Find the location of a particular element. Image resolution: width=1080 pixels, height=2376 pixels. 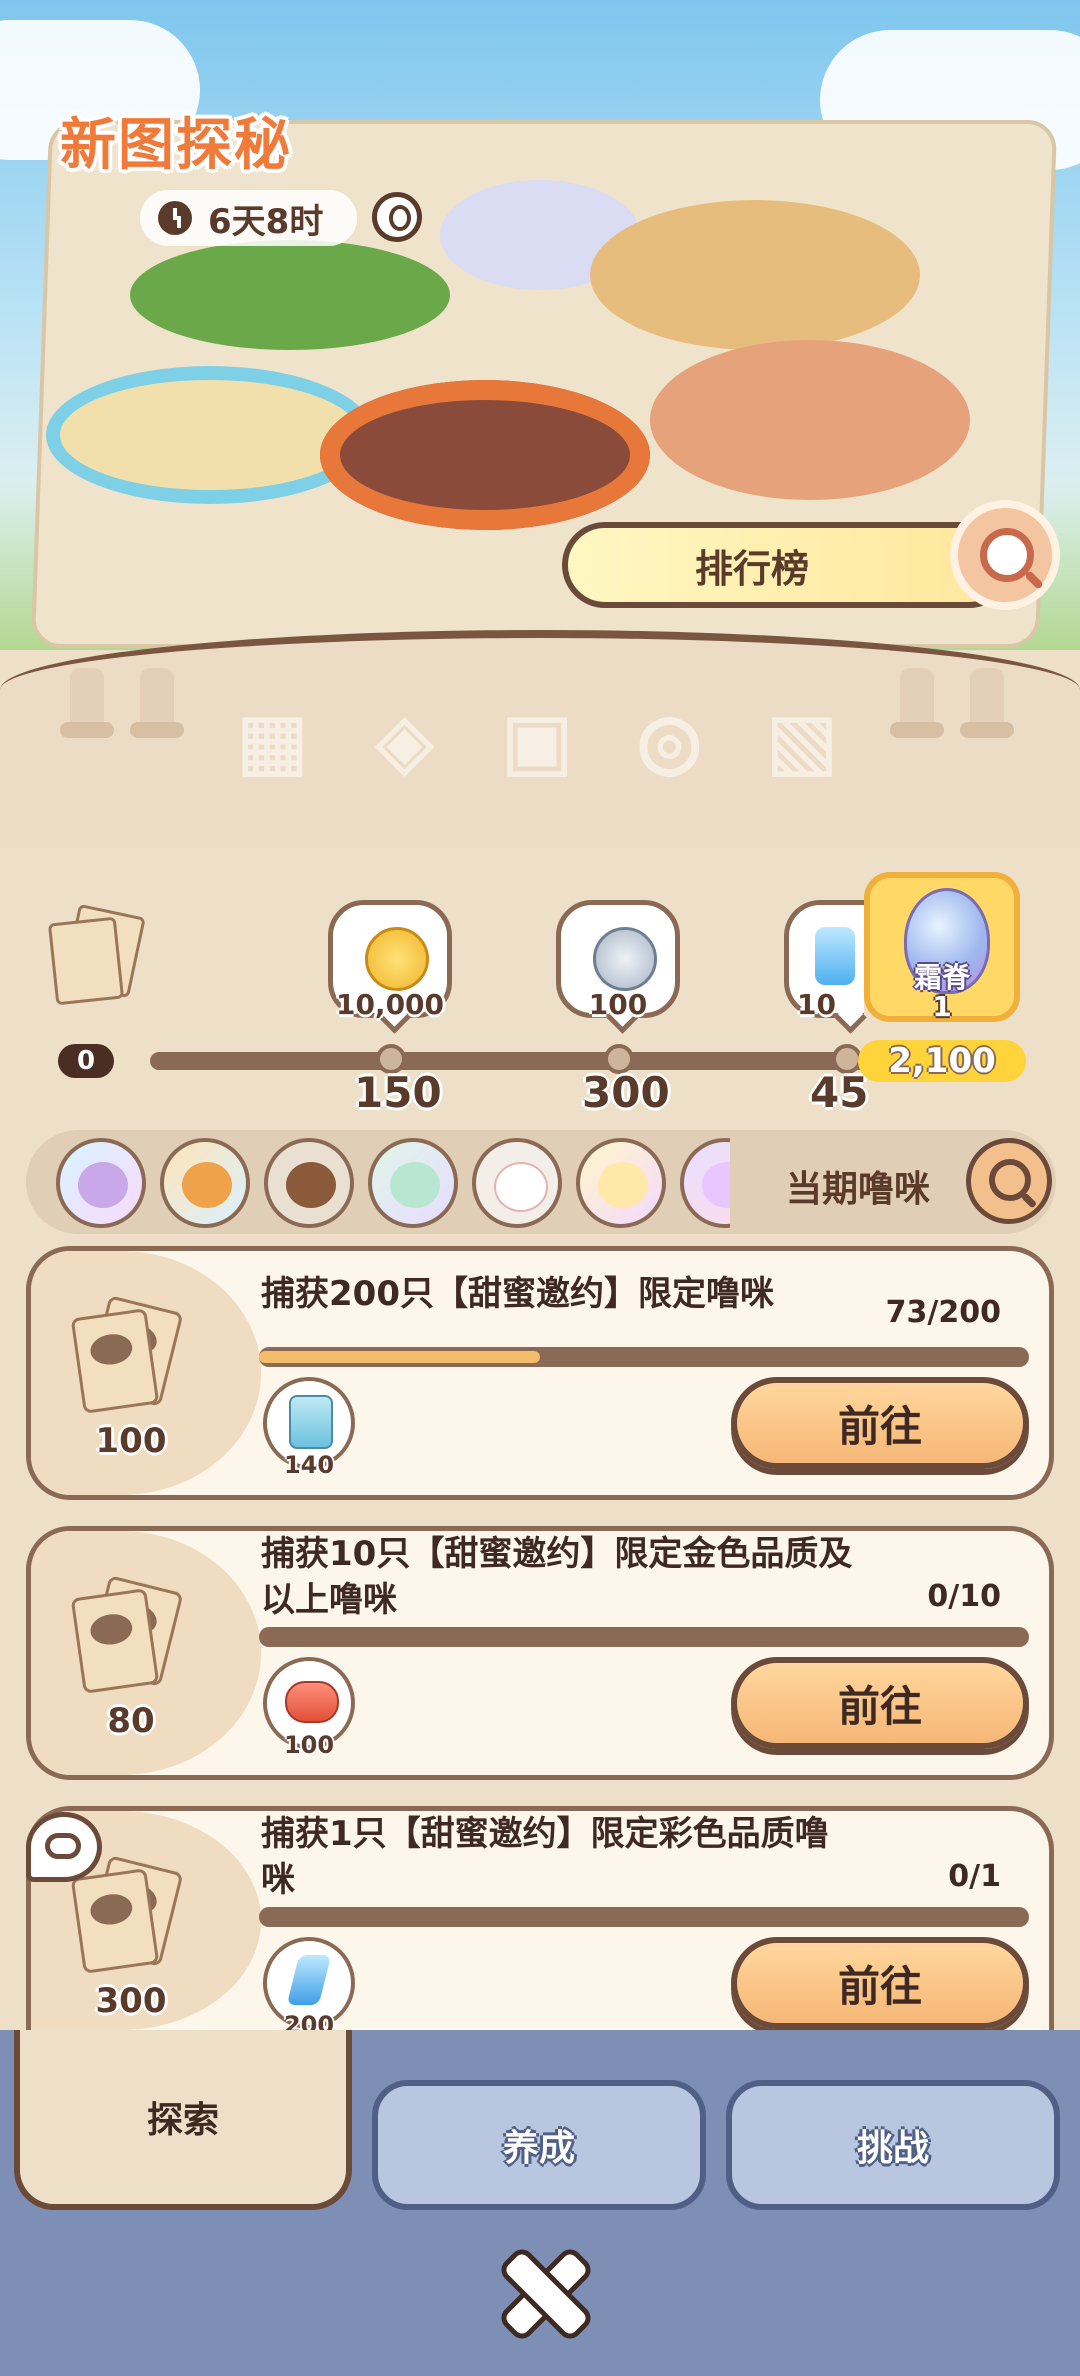

info-icon is located at coordinates (397, 217).